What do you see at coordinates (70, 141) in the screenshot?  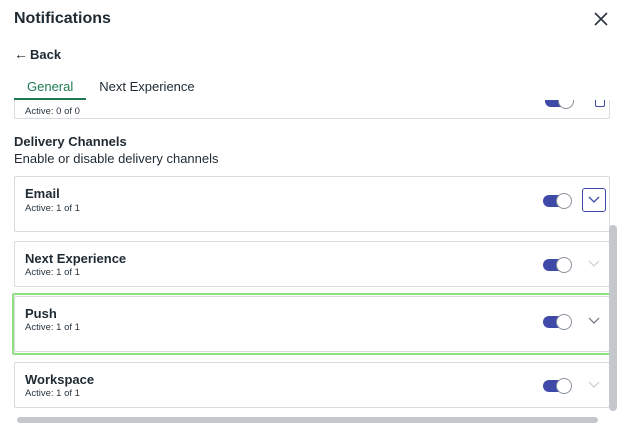 I see `section-title: Delivery Channels` at bounding box center [70, 141].